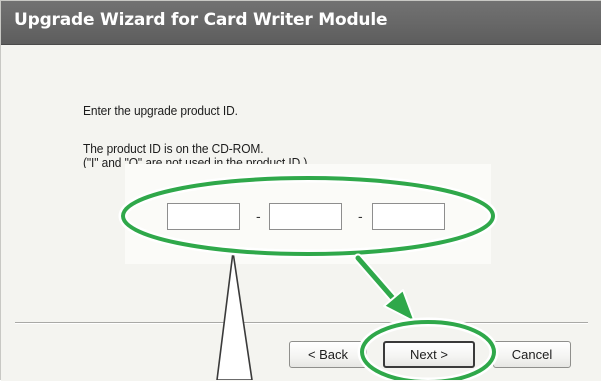 This screenshot has width=601, height=381. I want to click on button-divider, so click(301, 323).